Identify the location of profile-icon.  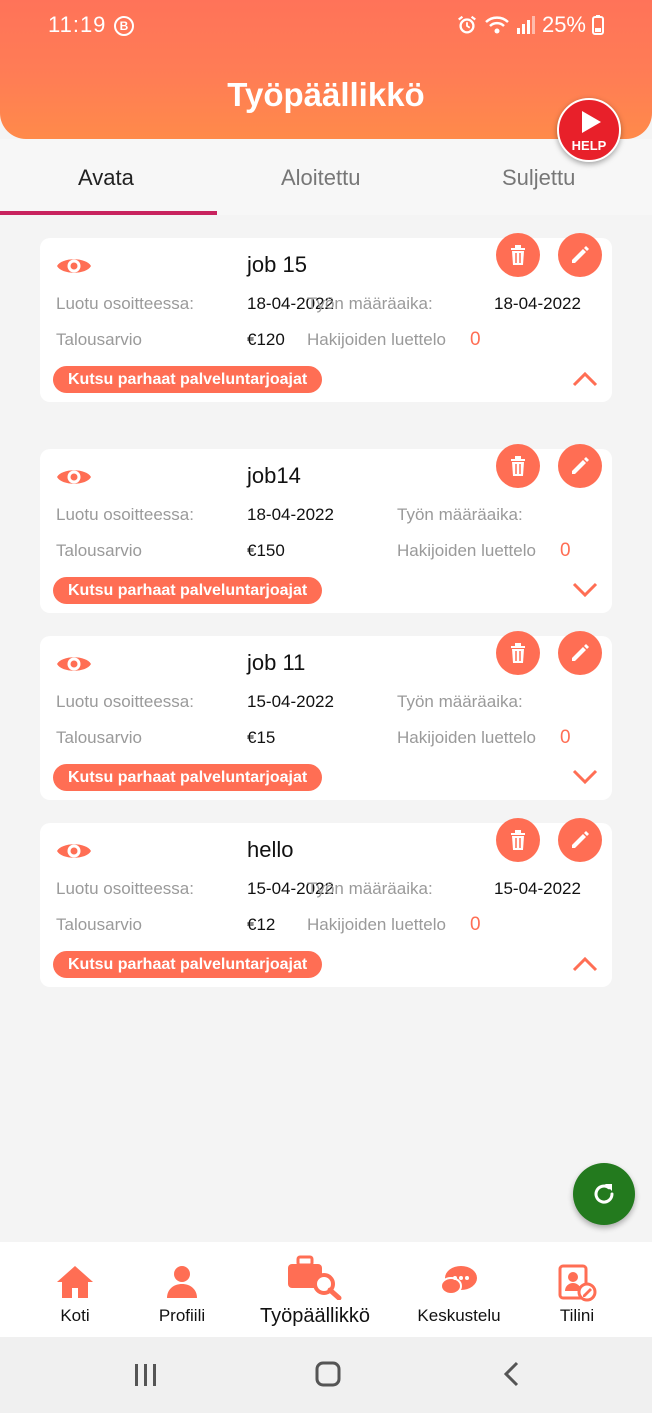
(182, 1282).